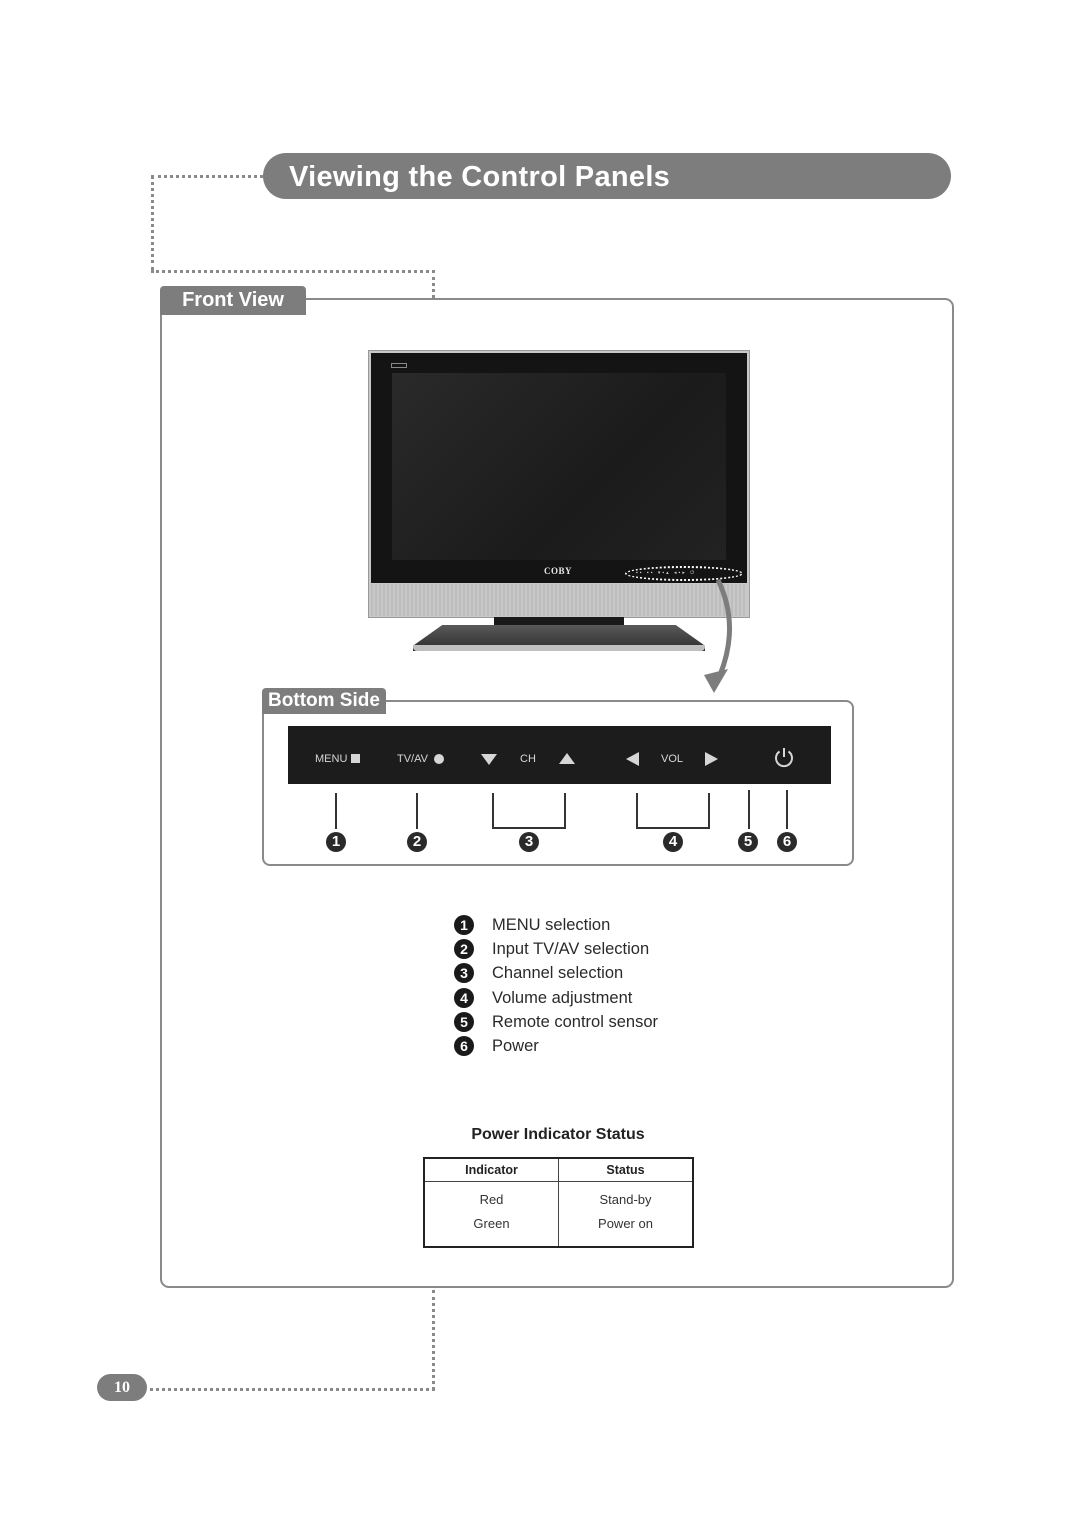 The height and width of the screenshot is (1527, 1080). I want to click on callout-number: 2, so click(417, 842).